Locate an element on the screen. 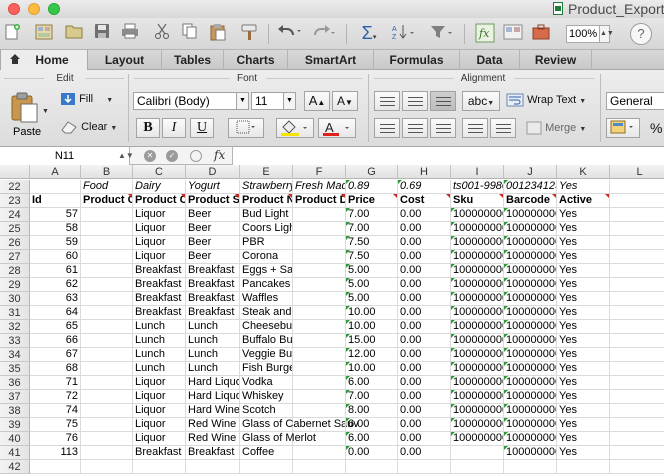  cell-b34 is located at coordinates (107, 355).